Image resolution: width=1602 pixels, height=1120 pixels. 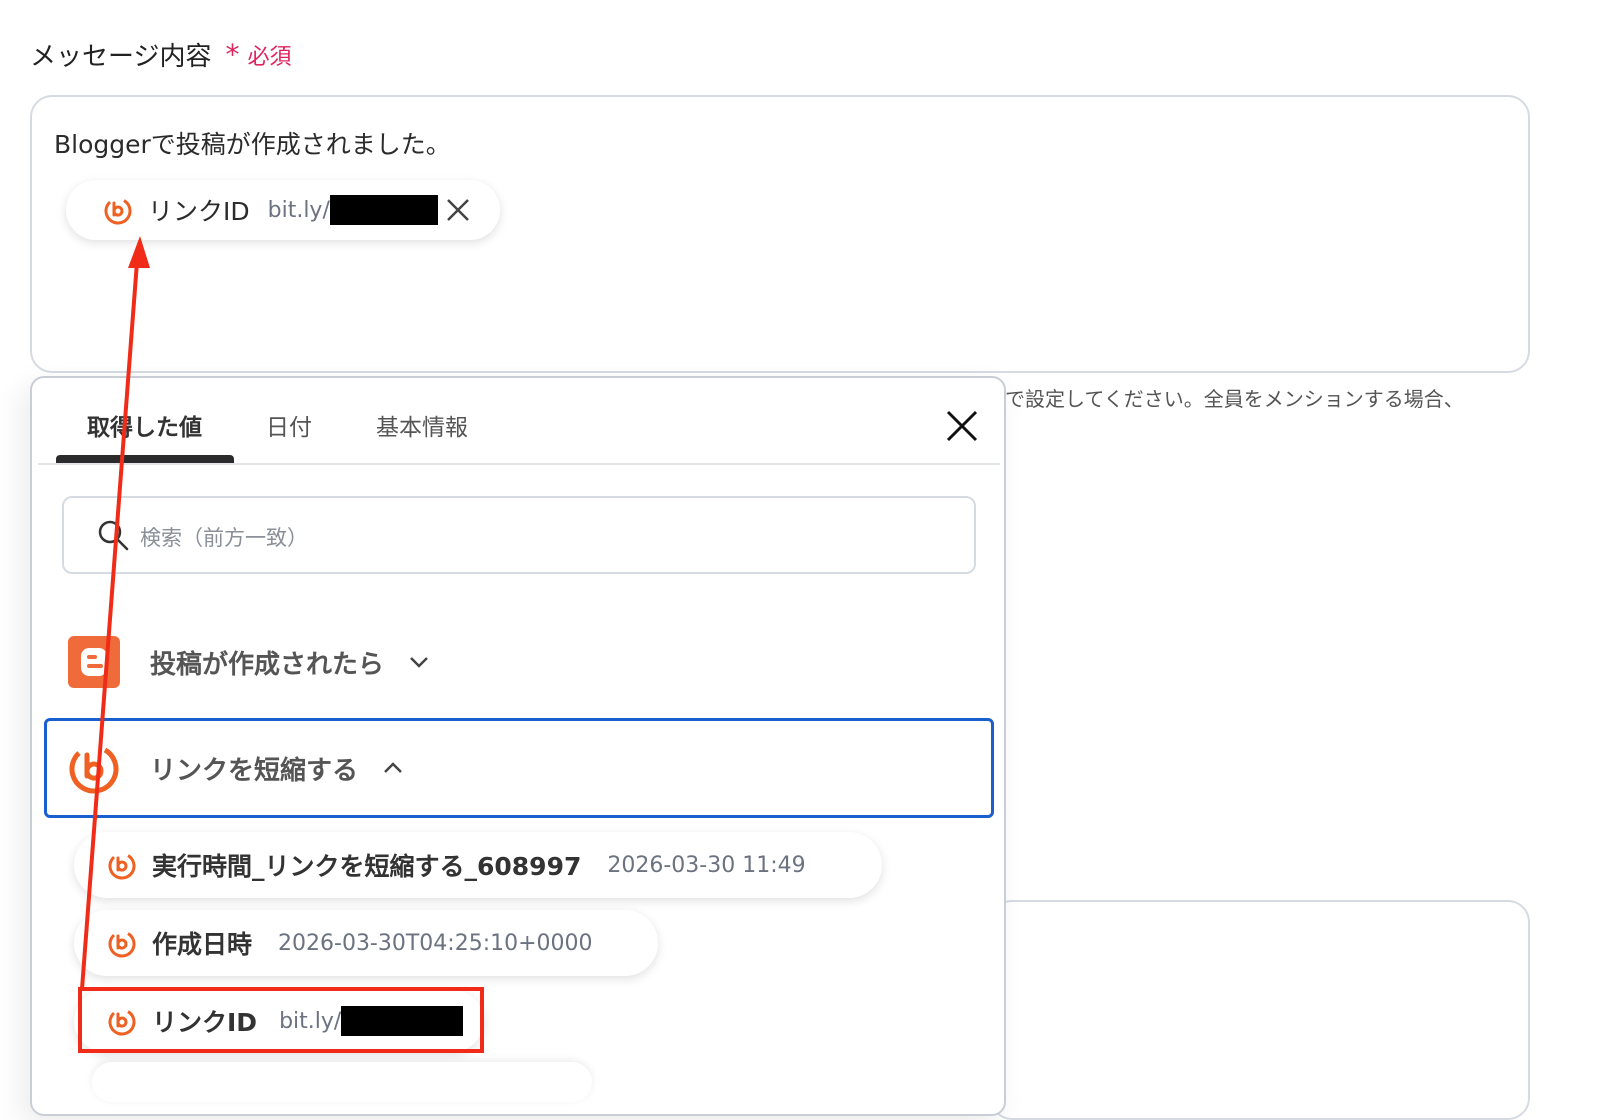 What do you see at coordinates (422, 425) in the screenshot?
I see `tab-basic-info: 基本情報` at bounding box center [422, 425].